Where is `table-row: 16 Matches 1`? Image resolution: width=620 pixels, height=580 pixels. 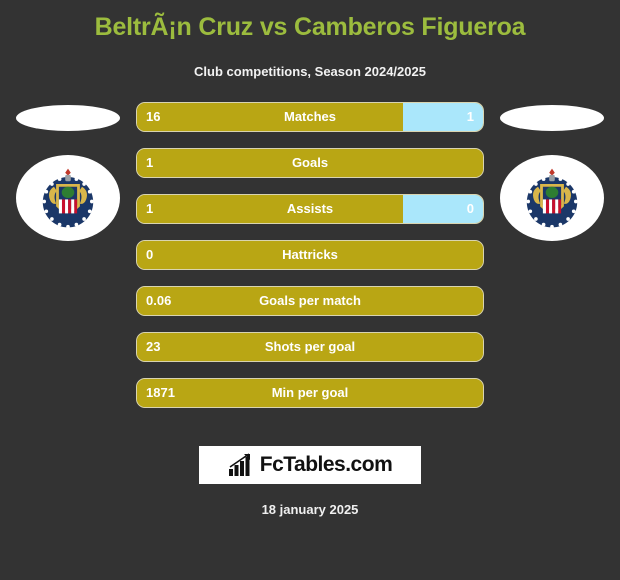
table-row: 16 Matches 1 is located at coordinates (310, 117).